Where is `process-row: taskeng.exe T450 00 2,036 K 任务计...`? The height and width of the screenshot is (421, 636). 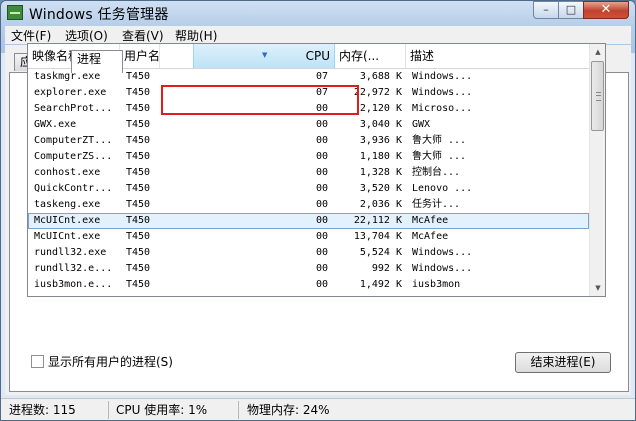 process-row: taskeng.exe T450 00 2,036 K 任务计... is located at coordinates (308, 205).